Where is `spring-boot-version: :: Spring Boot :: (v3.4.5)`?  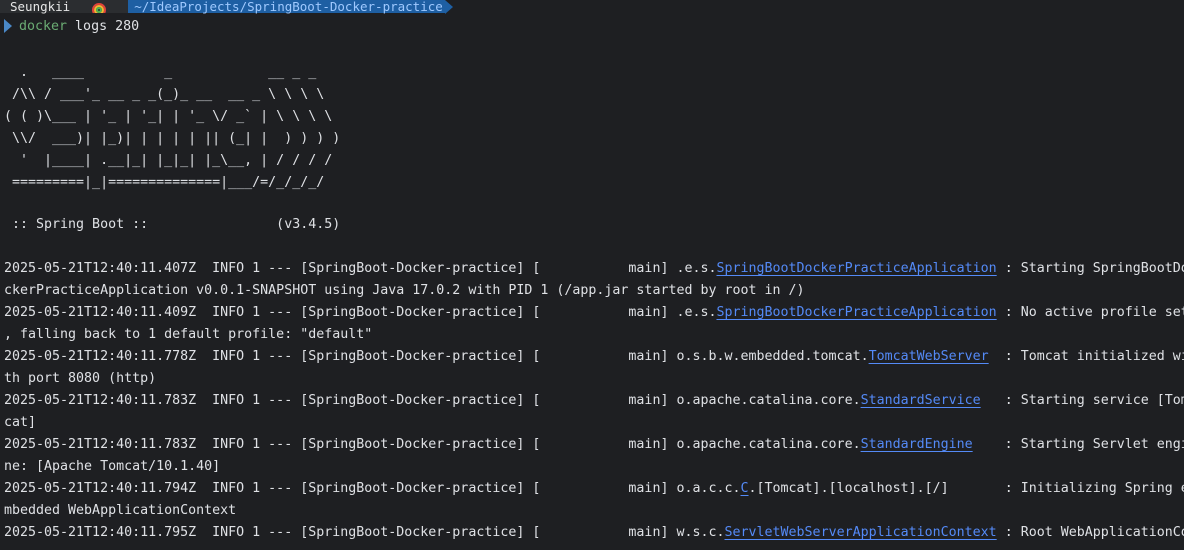
spring-boot-version: :: Spring Boot :: (v3.4.5) is located at coordinates (172, 224).